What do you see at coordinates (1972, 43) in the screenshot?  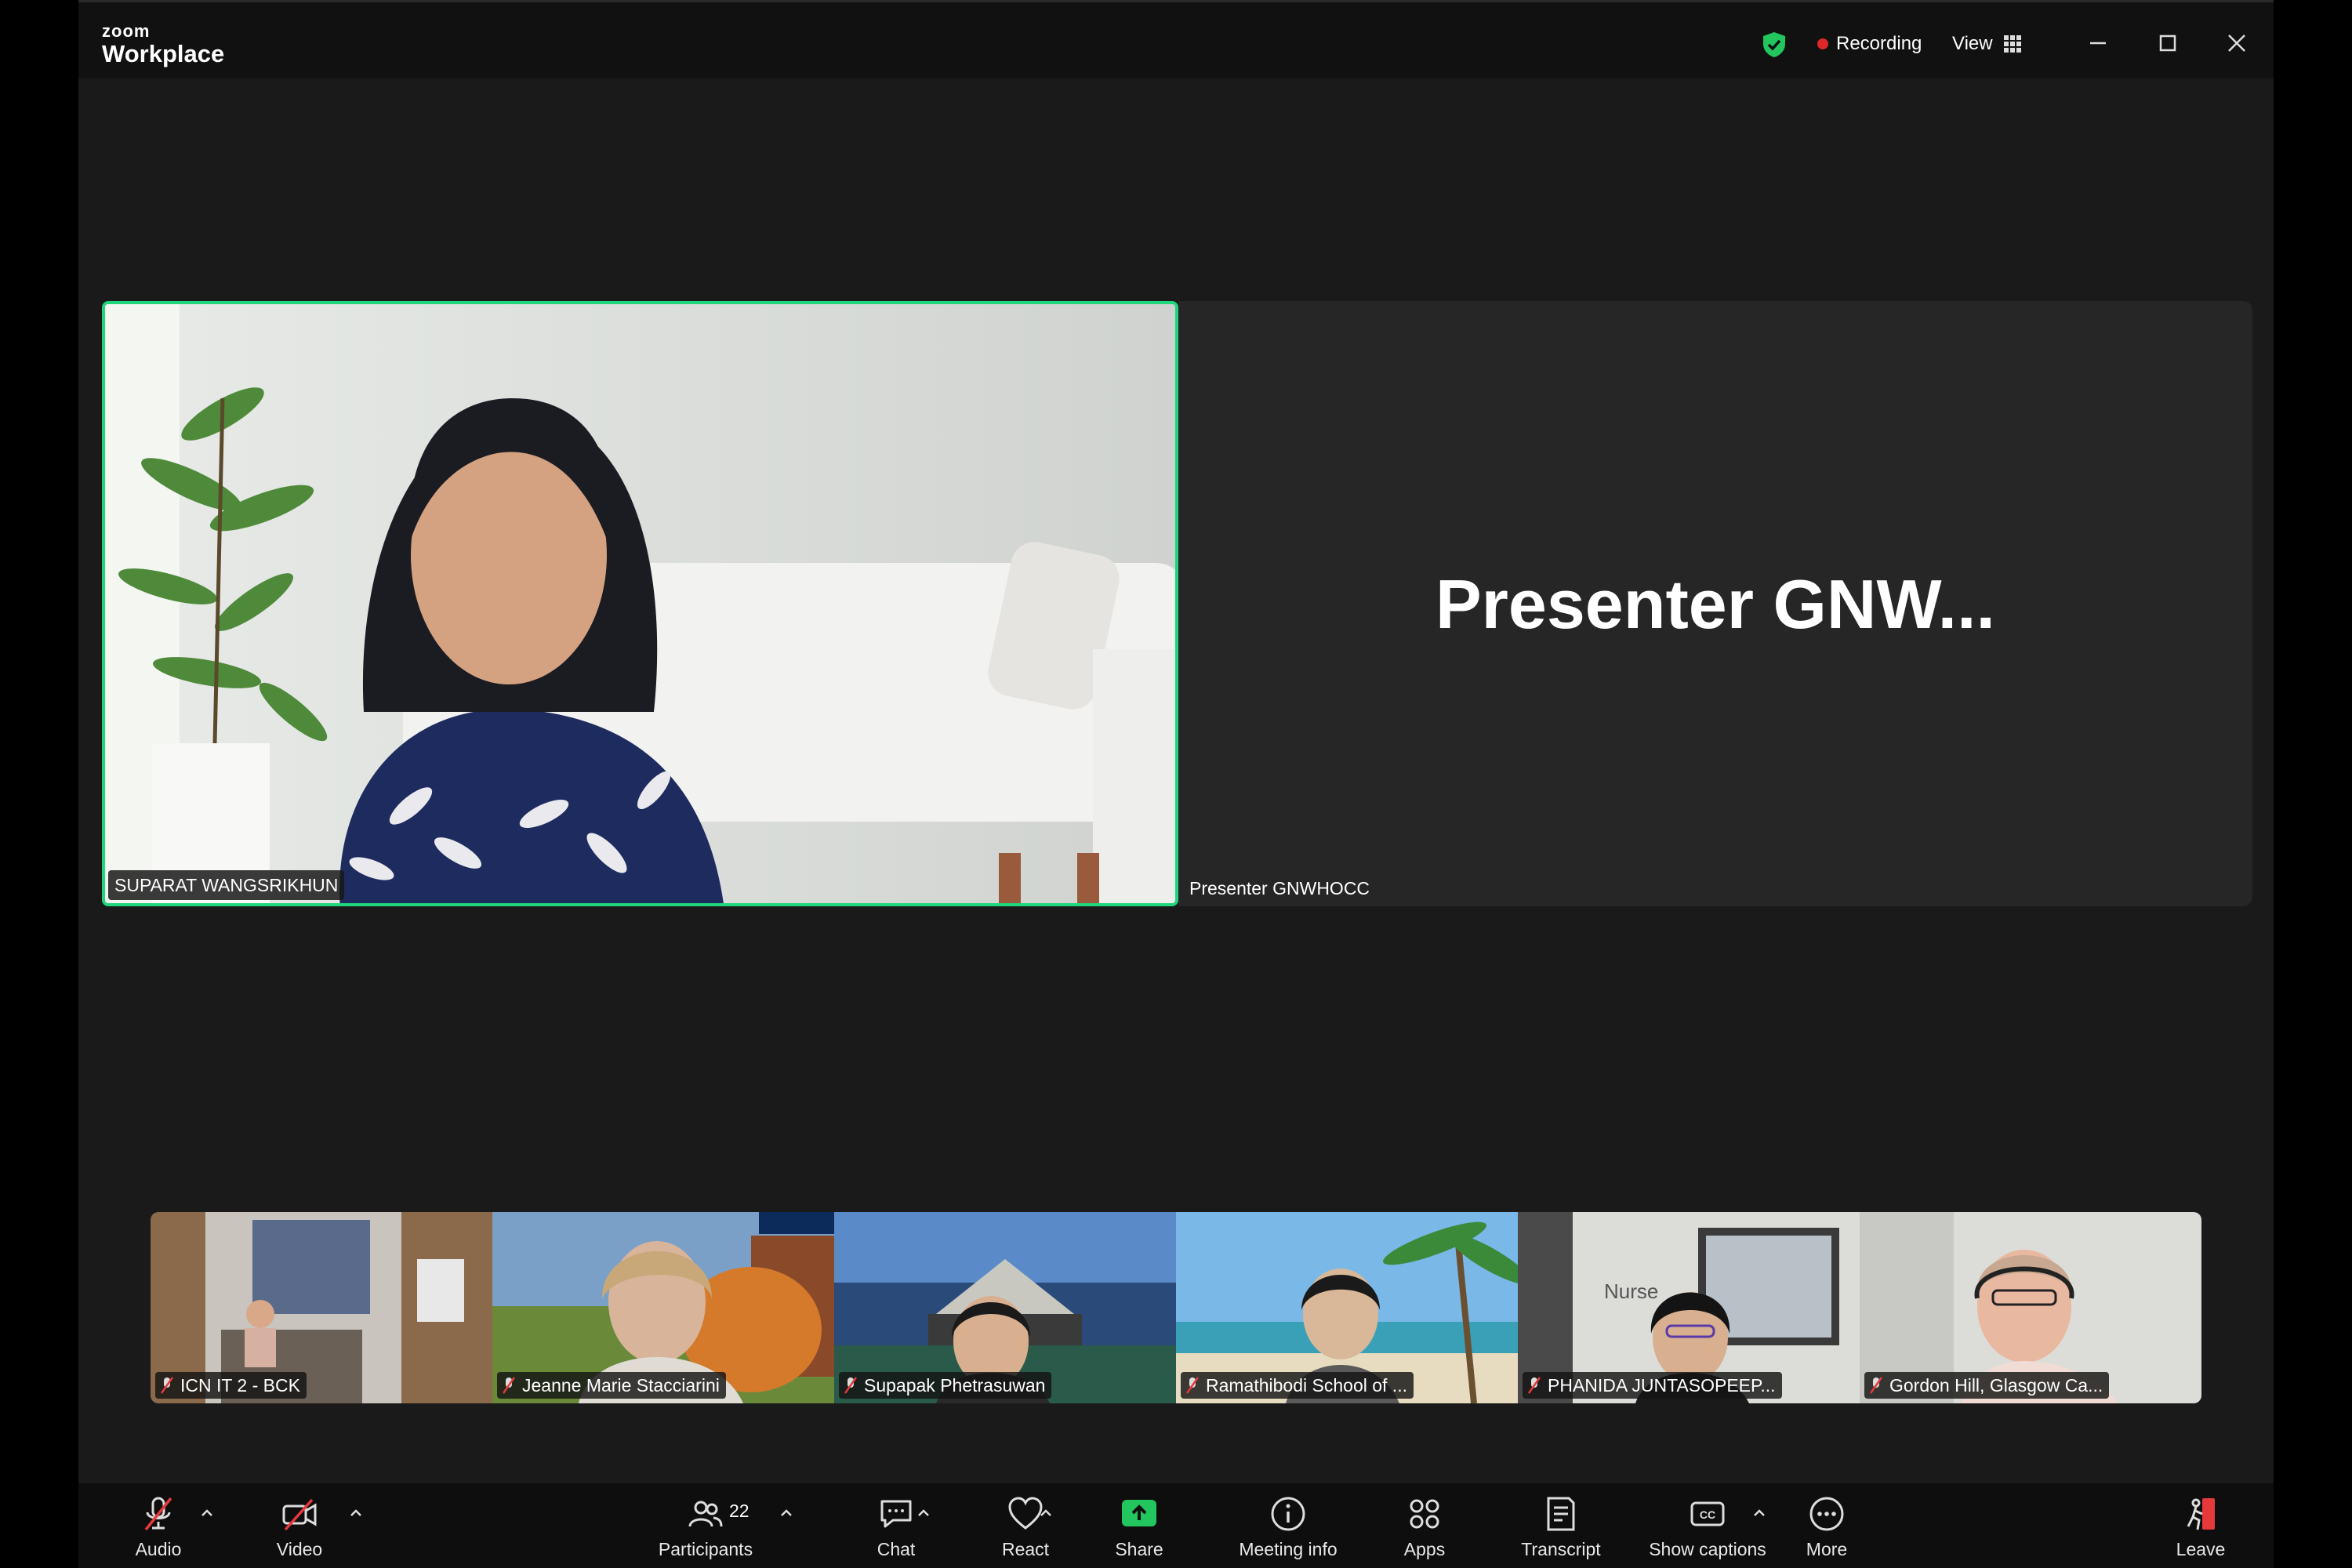 I see `view-label: View` at bounding box center [1972, 43].